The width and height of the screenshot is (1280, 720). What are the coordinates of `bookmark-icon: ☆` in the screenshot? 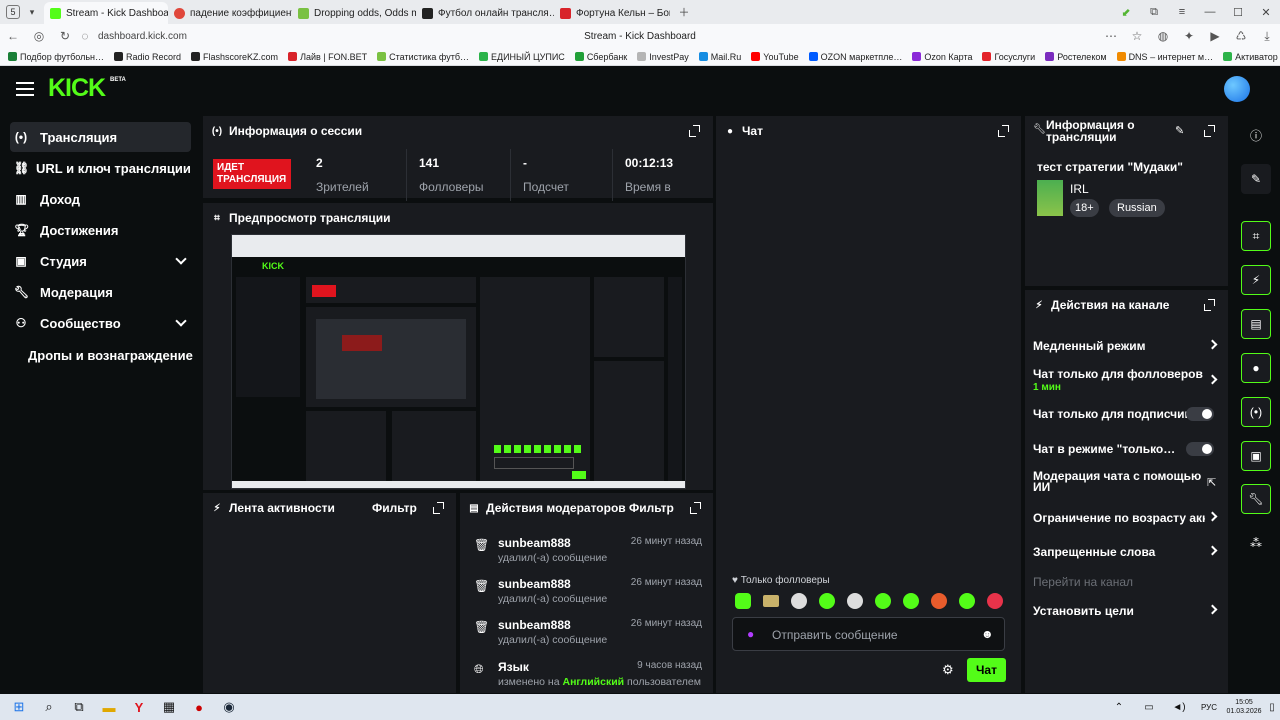 It's located at (1137, 36).